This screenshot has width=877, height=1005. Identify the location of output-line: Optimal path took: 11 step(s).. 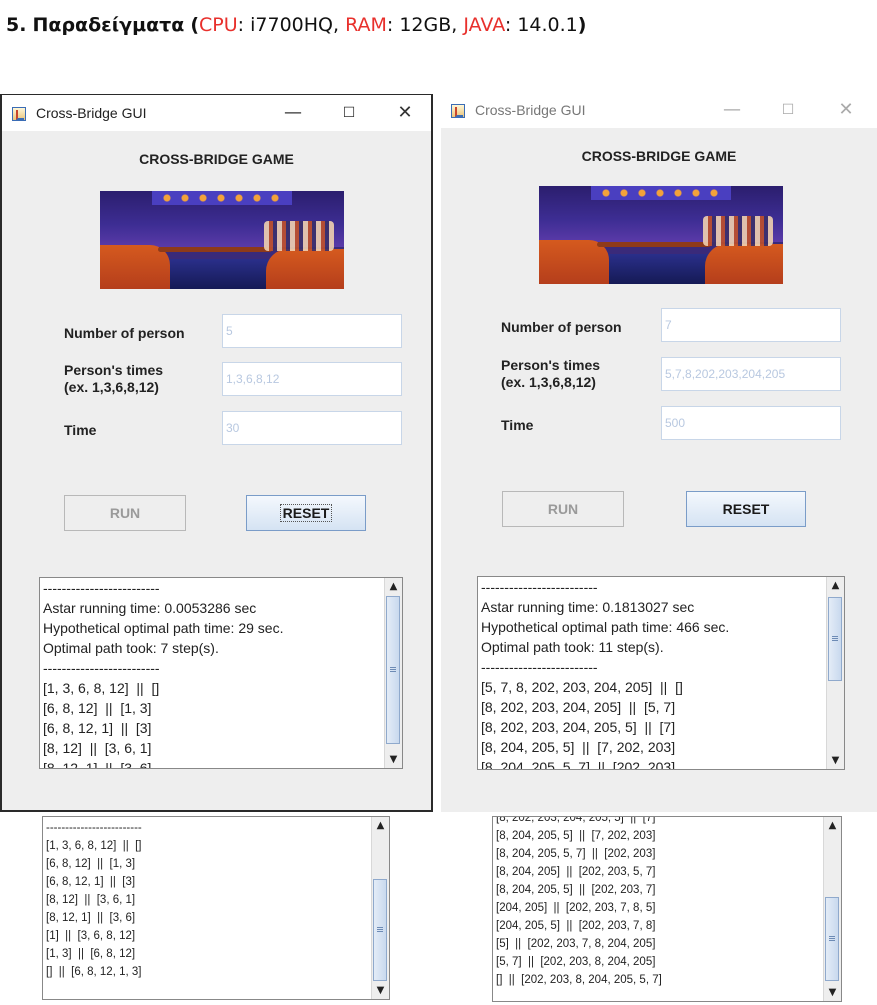
(572, 647).